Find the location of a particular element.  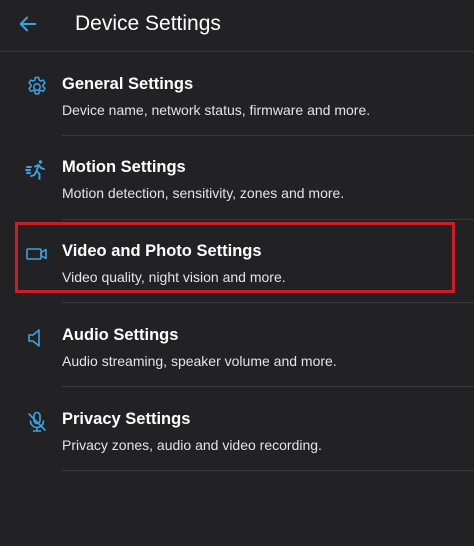

video-camera-icon is located at coordinates (37, 254).